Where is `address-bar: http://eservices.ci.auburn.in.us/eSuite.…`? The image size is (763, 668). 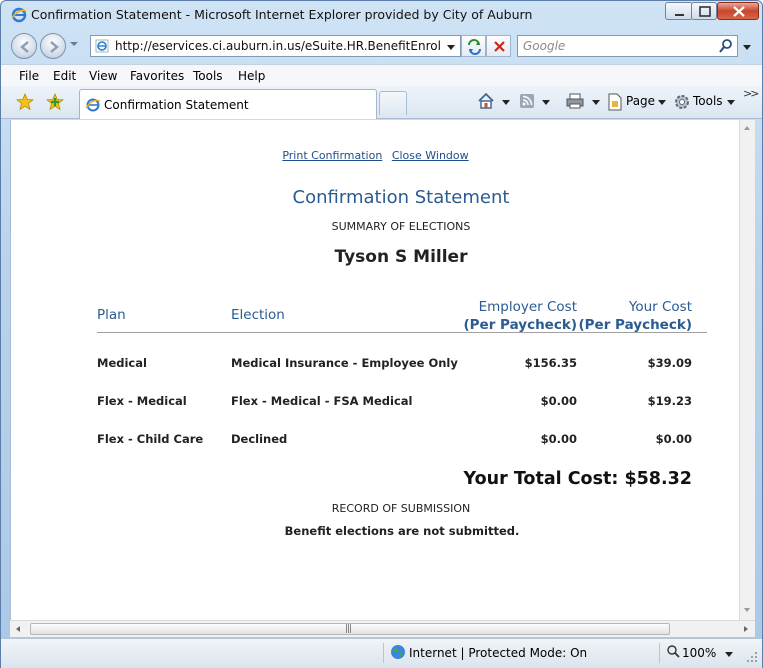 address-bar: http://eservices.ci.auburn.in.us/eSuite.… is located at coordinates (275, 46).